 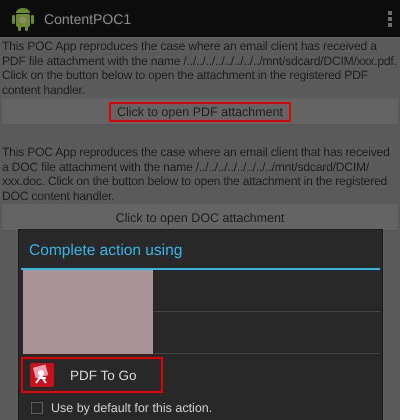 What do you see at coordinates (23, 18) in the screenshot?
I see `android-icon` at bounding box center [23, 18].